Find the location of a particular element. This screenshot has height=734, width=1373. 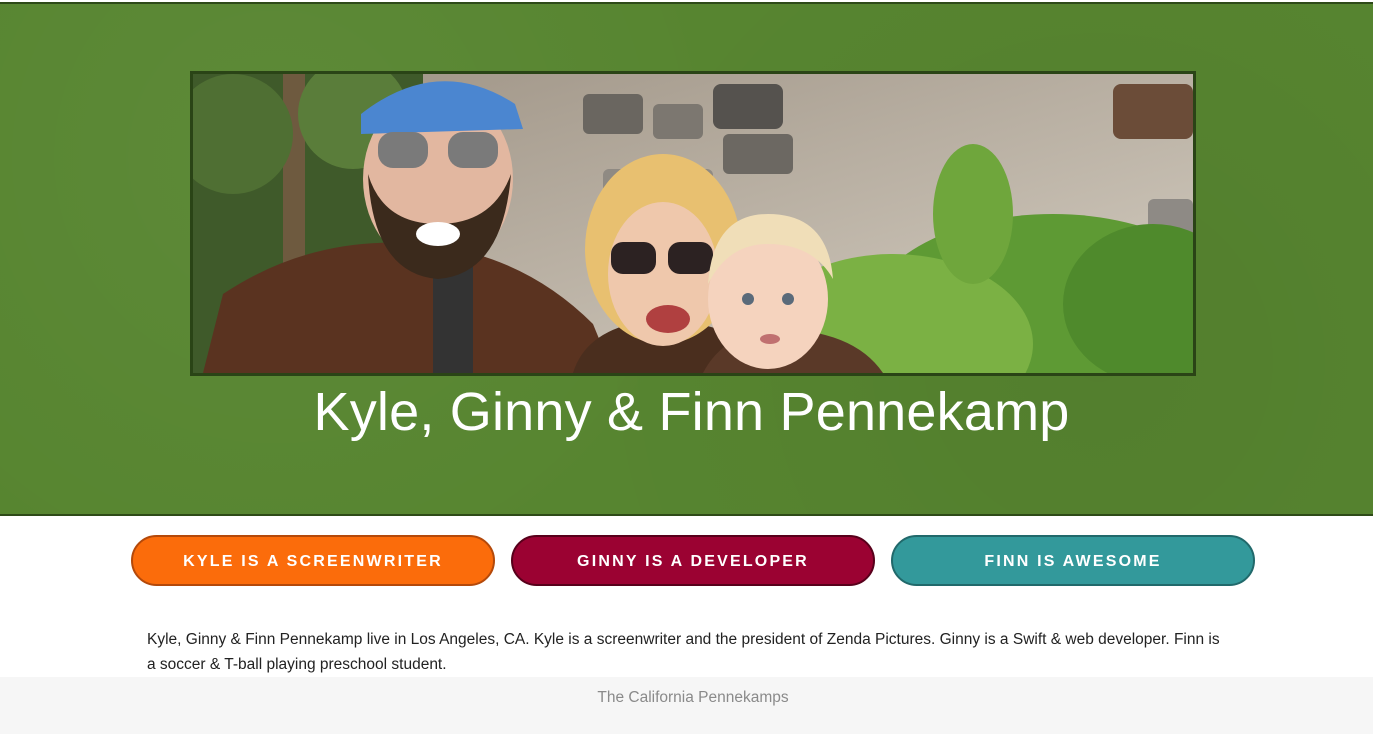

kyle-screenwriter-button: KYLE IS A SCREENWRITER is located at coordinates (313, 560).